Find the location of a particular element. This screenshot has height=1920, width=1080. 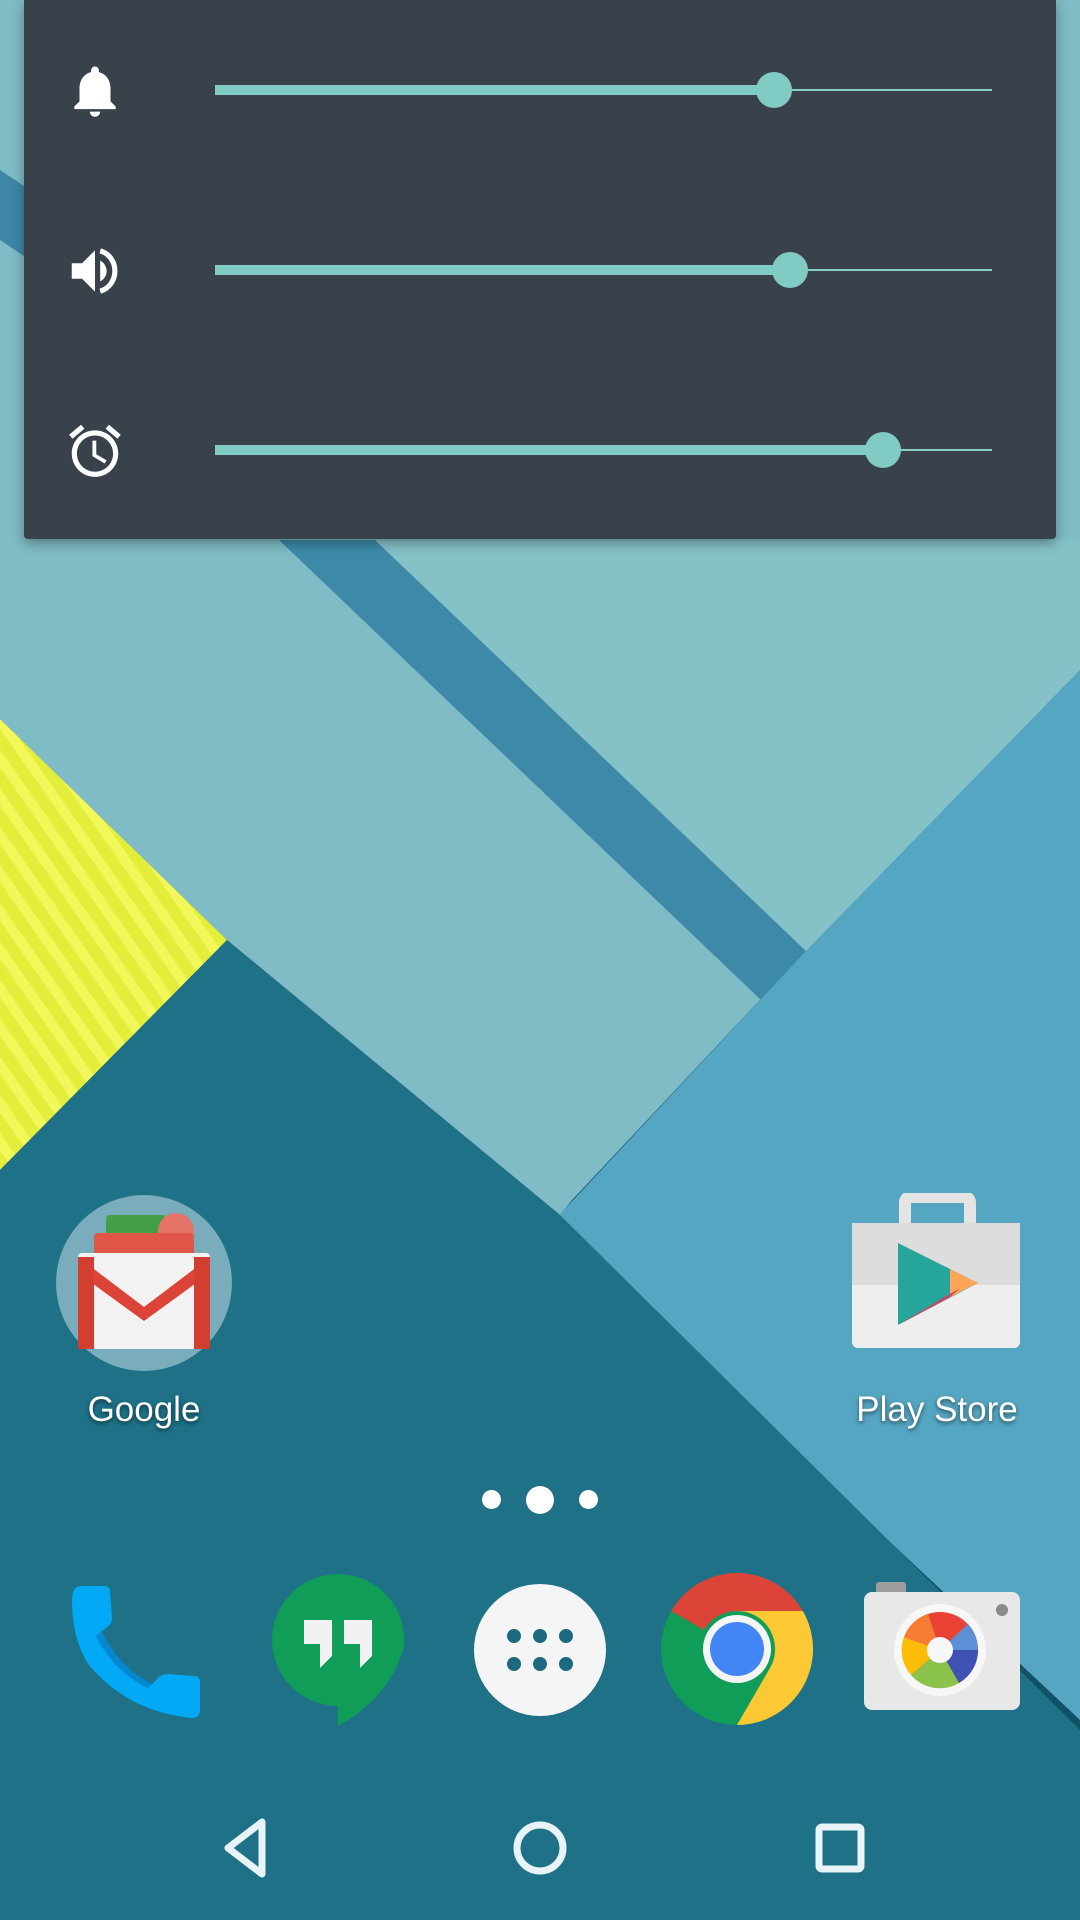

phone-icon is located at coordinates (136, 1652).